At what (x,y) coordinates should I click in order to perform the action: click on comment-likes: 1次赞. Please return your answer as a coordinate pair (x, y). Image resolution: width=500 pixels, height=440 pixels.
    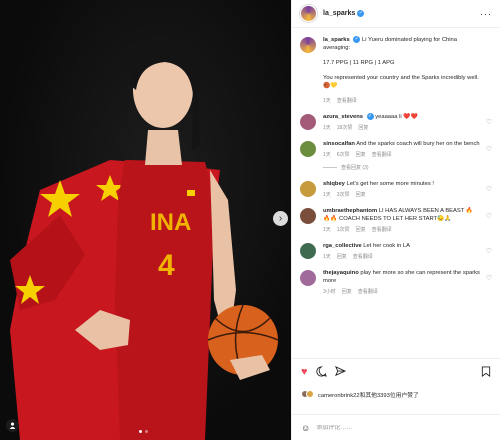
    Looking at the image, I should click on (343, 230).